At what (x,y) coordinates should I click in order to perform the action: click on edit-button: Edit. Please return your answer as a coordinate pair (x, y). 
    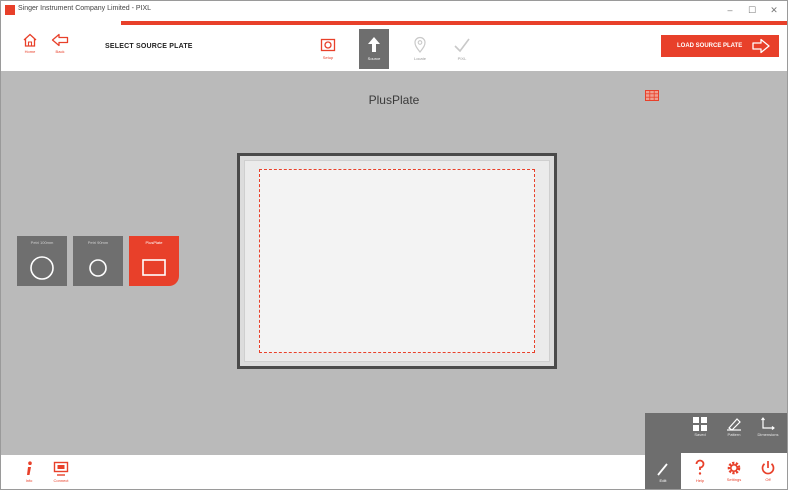
    Looking at the image, I should click on (663, 471).